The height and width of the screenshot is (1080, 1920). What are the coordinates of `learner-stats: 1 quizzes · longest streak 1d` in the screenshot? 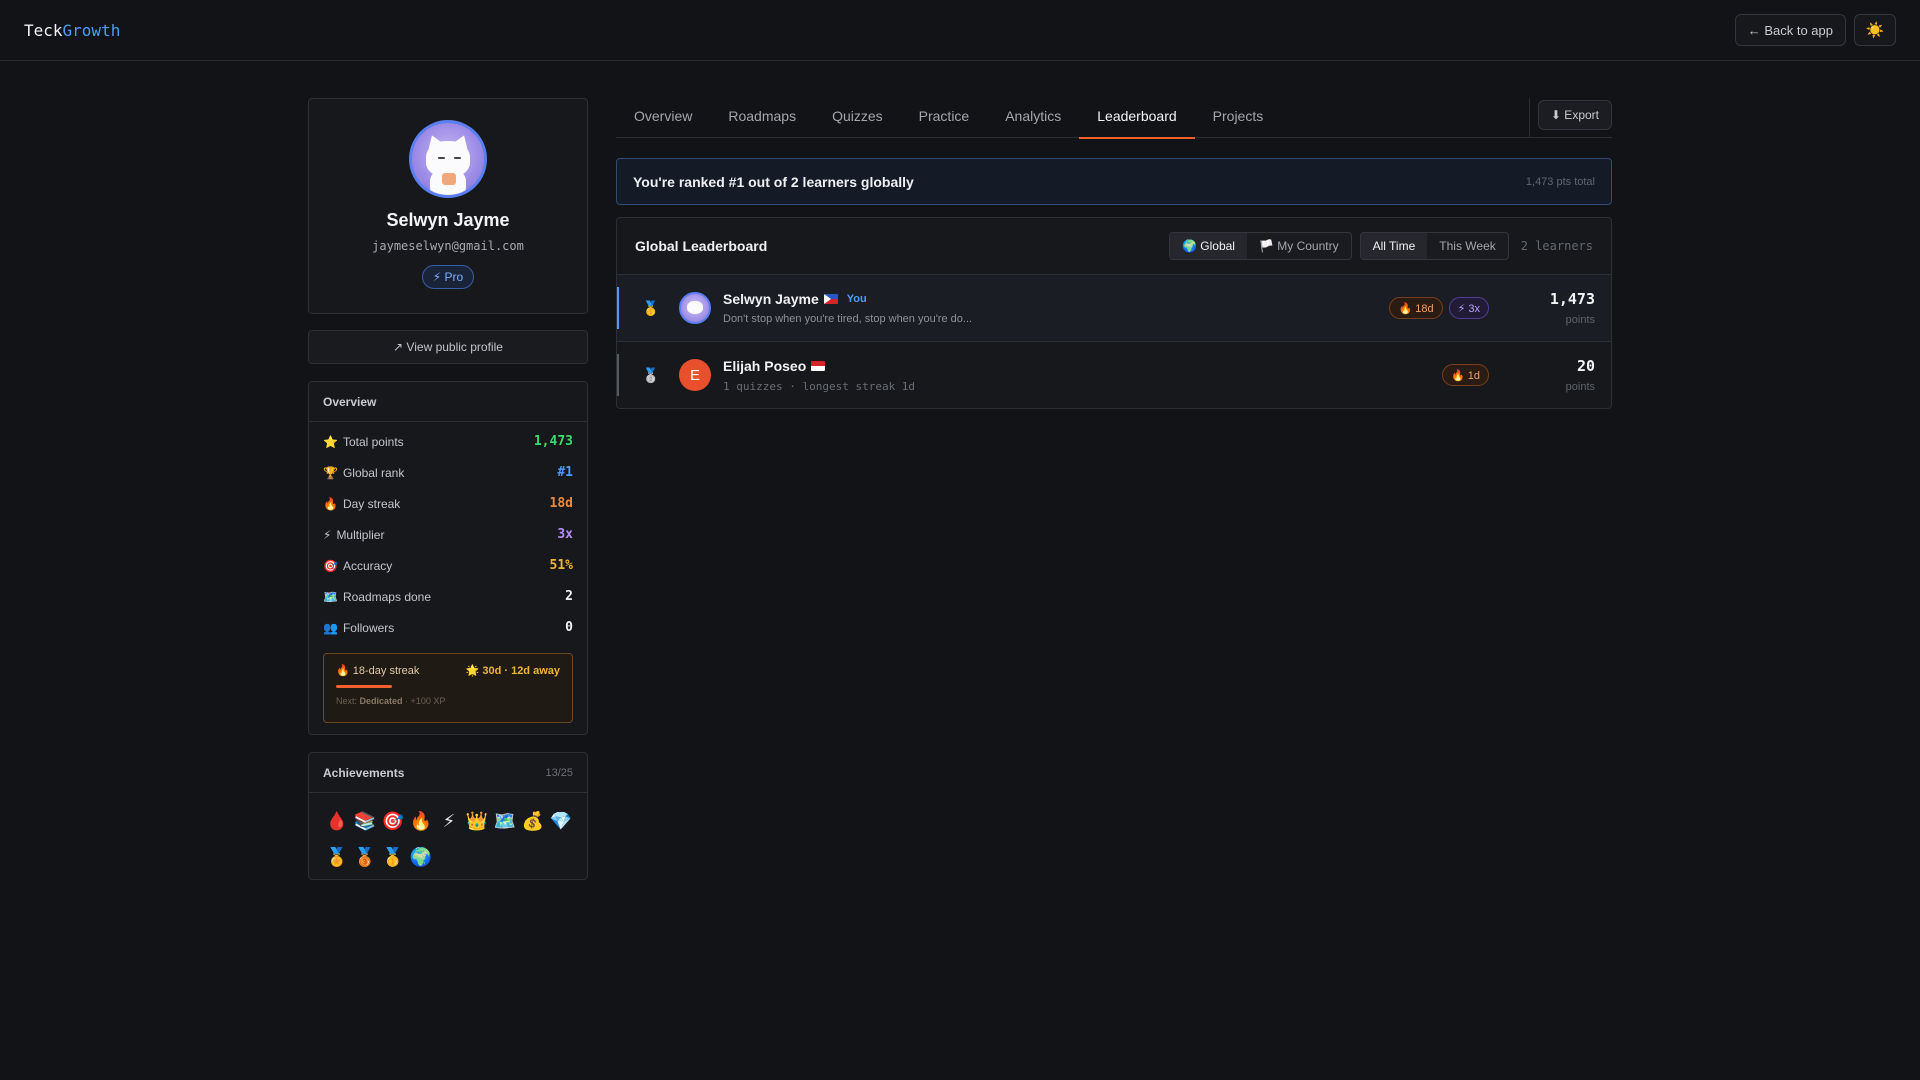 It's located at (819, 386).